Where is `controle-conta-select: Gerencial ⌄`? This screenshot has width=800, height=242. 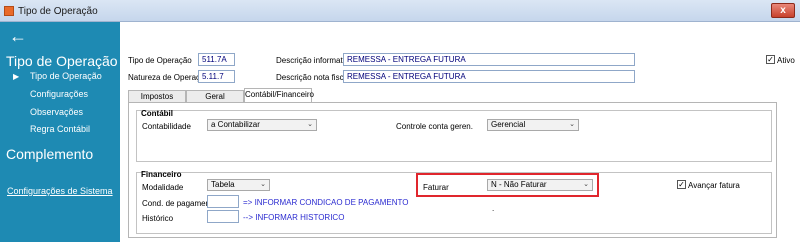
controle-conta-select: Gerencial ⌄ is located at coordinates (533, 125).